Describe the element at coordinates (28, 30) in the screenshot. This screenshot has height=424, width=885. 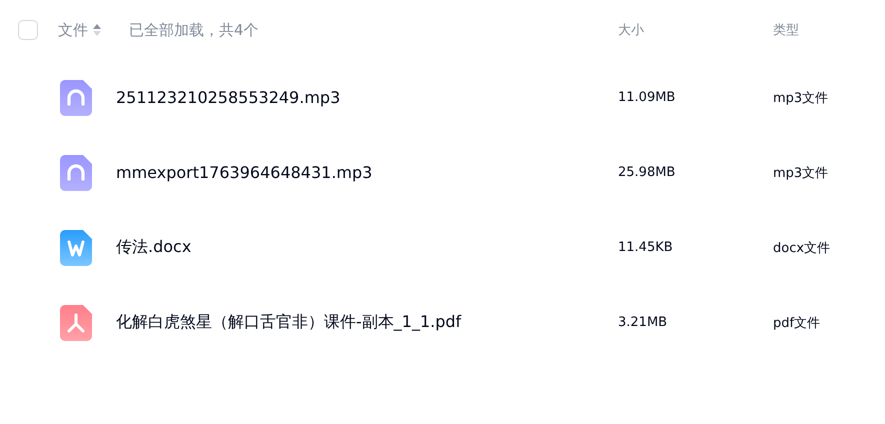
I see `select-all-checkbox` at that location.